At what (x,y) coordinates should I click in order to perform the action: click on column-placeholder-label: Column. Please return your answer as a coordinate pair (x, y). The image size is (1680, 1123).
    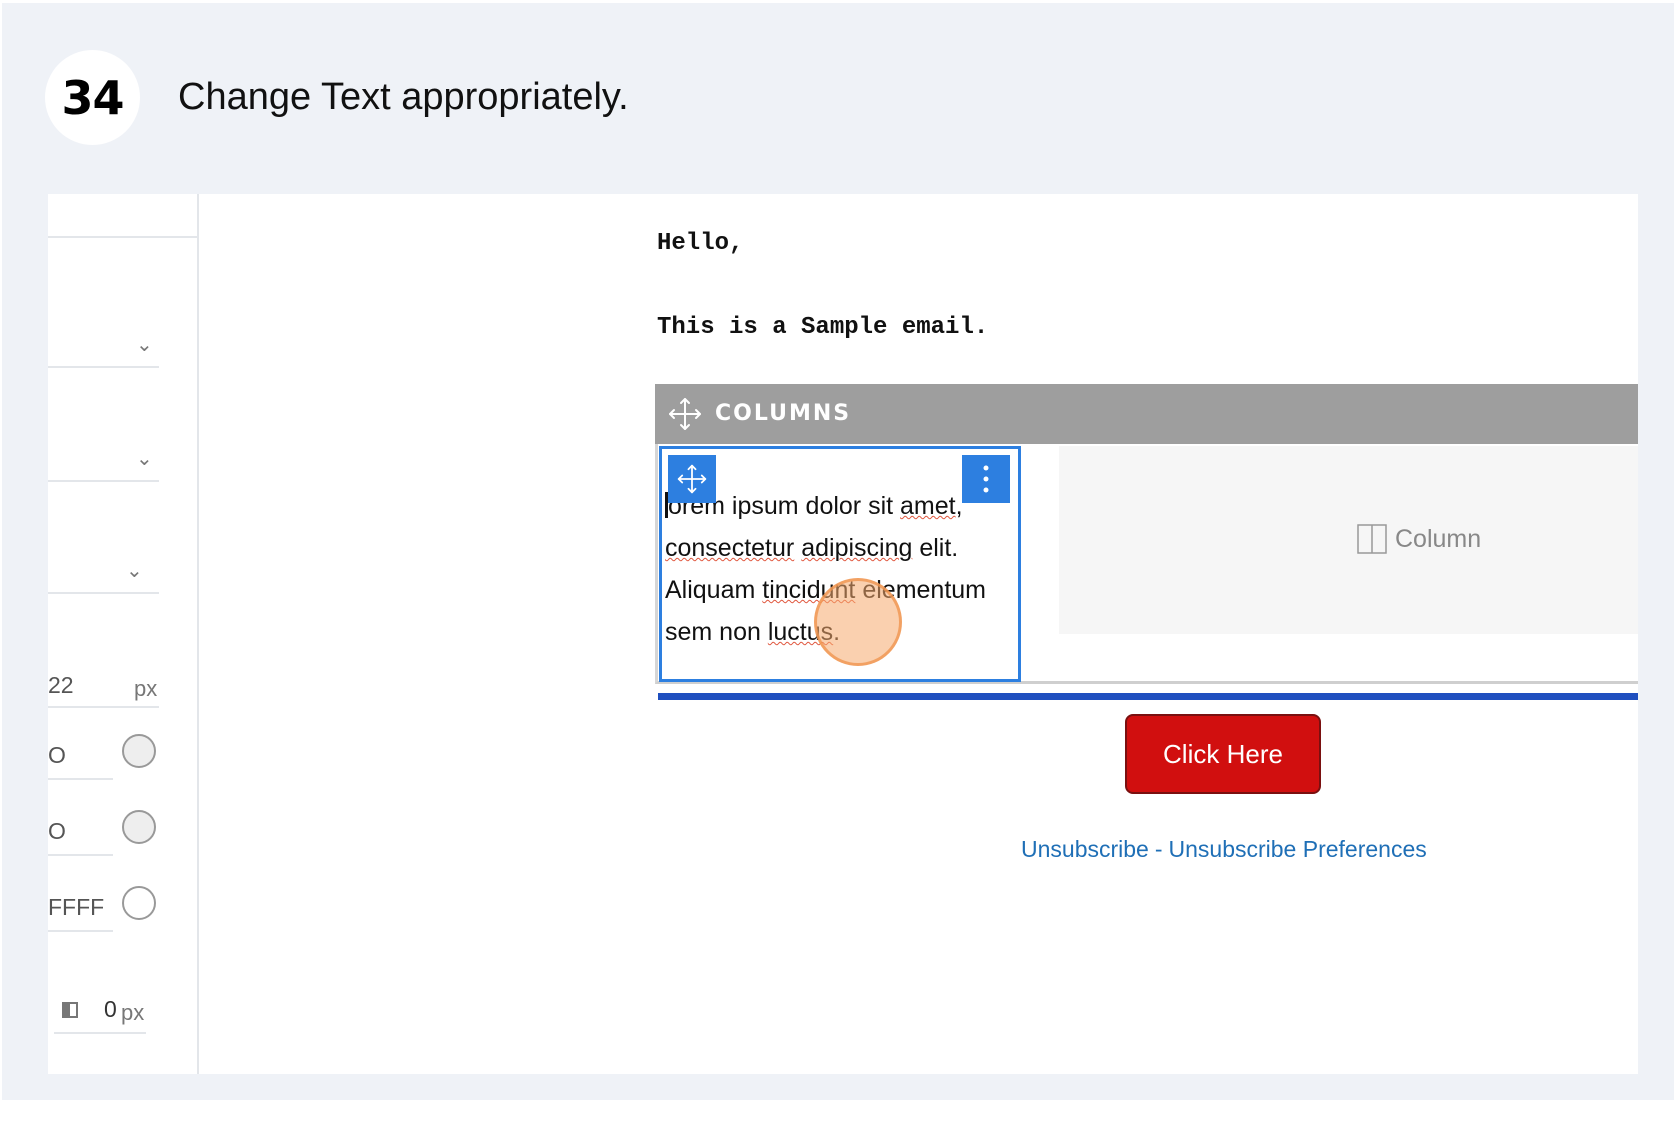
    Looking at the image, I should click on (1438, 538).